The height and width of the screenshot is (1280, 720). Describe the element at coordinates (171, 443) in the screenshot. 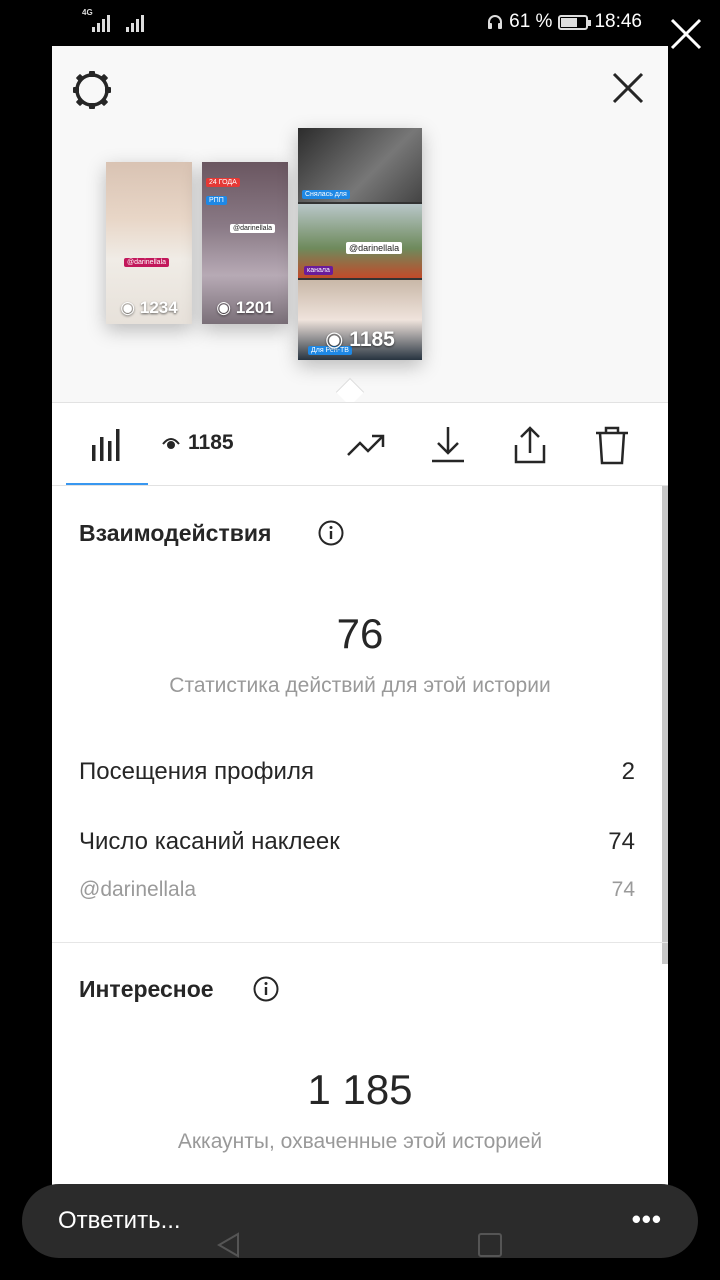

I see `eye-icon` at that location.